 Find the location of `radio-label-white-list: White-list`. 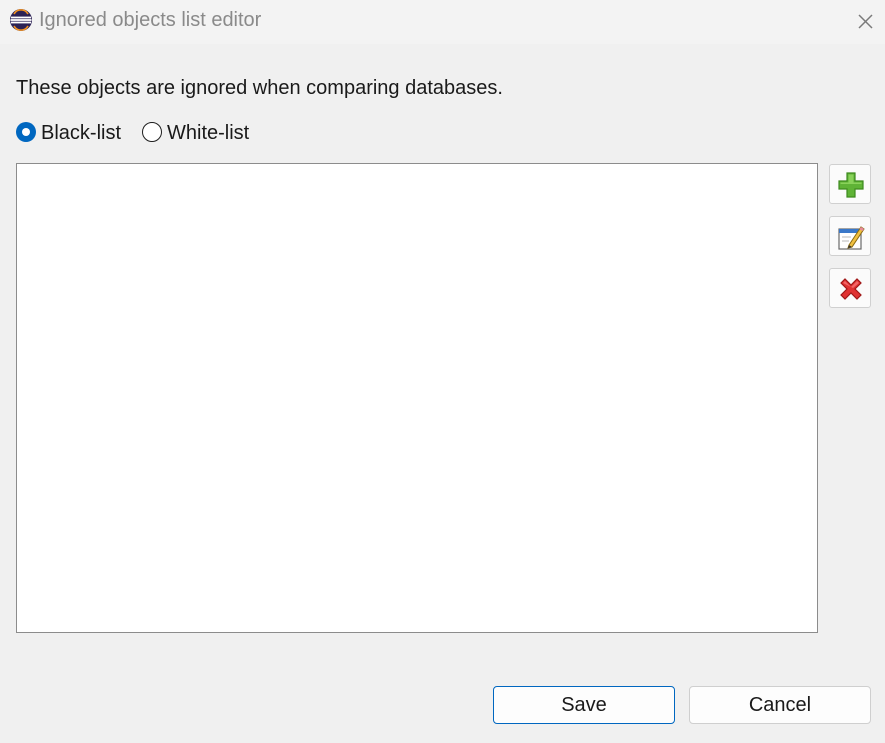

radio-label-white-list: White-list is located at coordinates (208, 133).